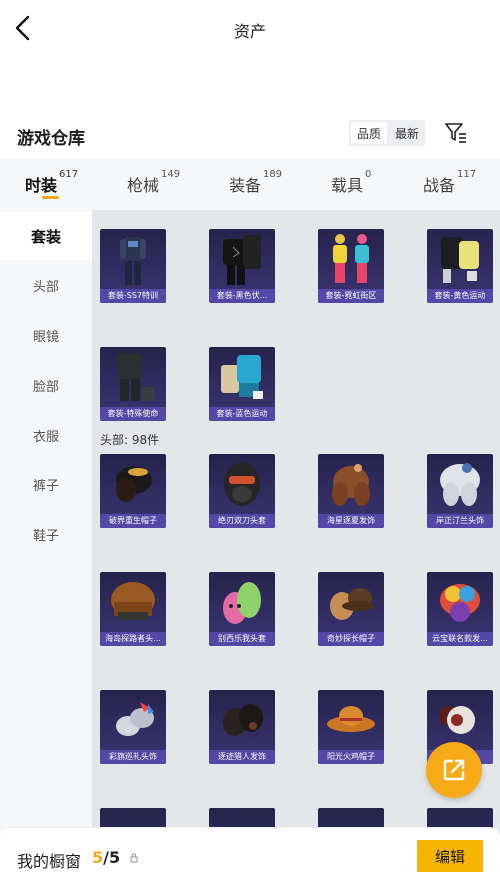 The image size is (500, 885). I want to click on tab-firearms: 枪械149, so click(154, 182).